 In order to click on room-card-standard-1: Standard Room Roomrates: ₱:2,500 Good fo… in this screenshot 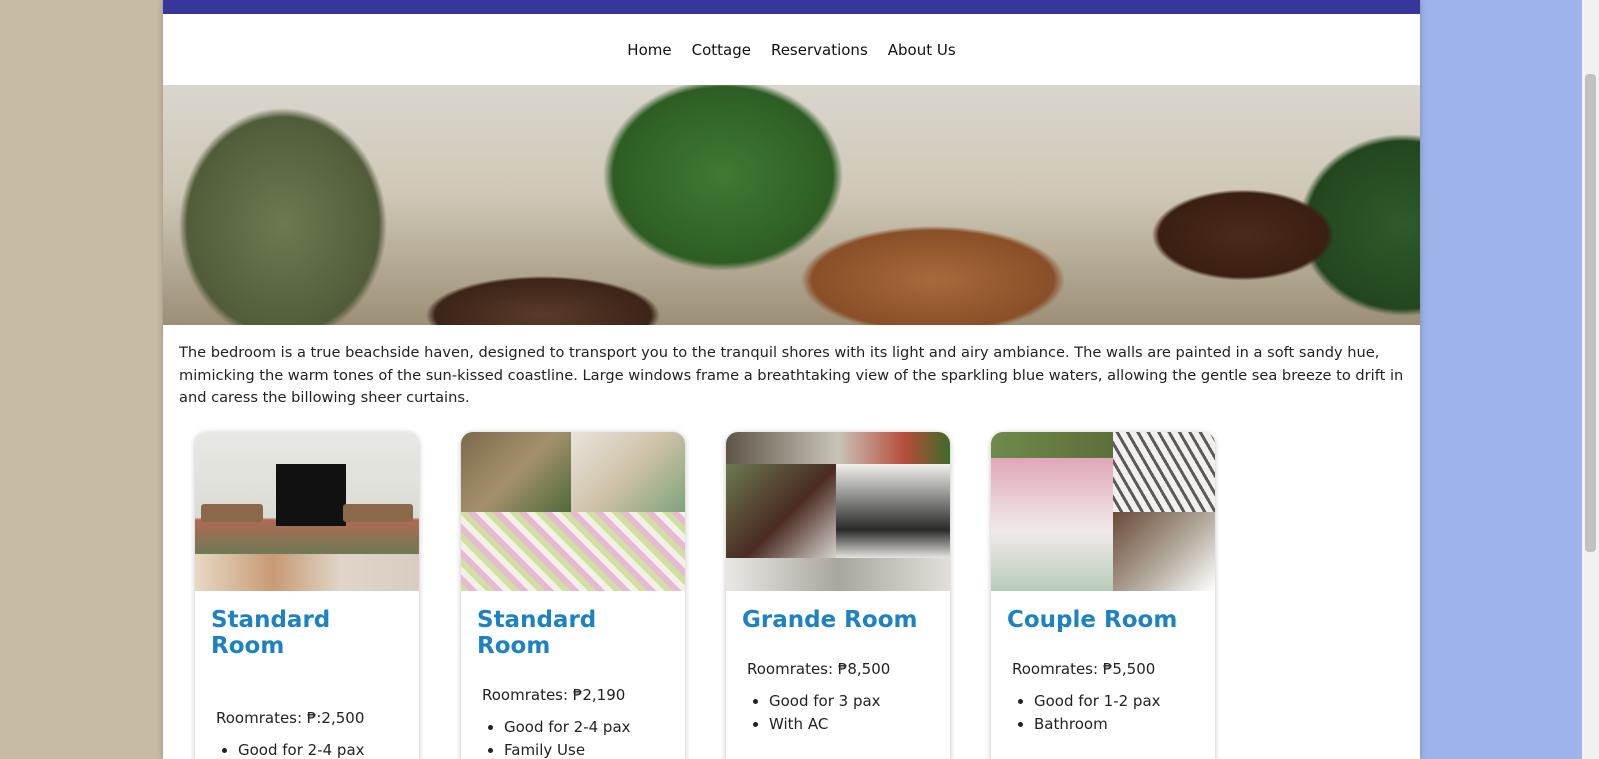, I will do `click(307, 595)`.